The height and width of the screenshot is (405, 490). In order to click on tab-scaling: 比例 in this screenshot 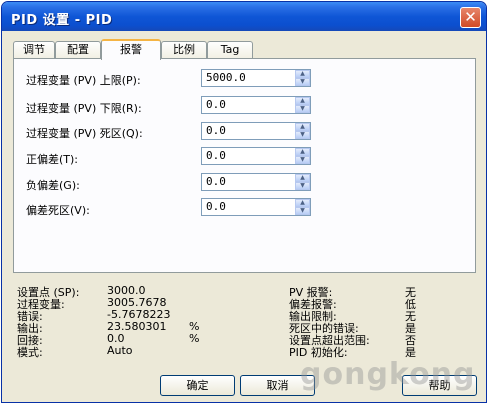, I will do `click(184, 50)`.